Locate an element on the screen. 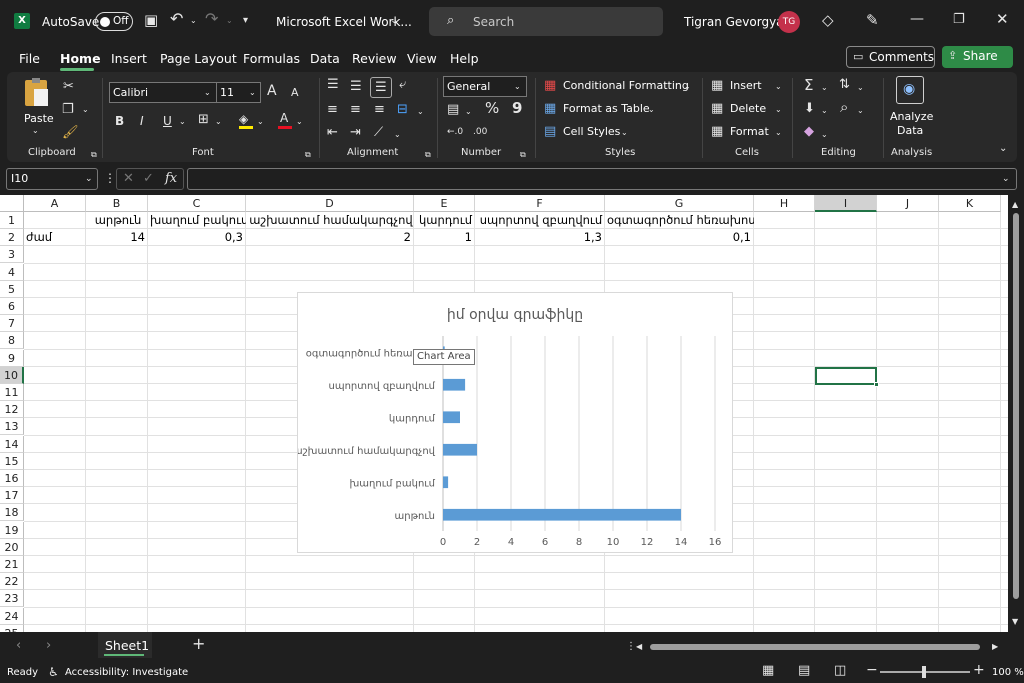 The height and width of the screenshot is (683, 1024). underline-button: U is located at coordinates (167, 121).